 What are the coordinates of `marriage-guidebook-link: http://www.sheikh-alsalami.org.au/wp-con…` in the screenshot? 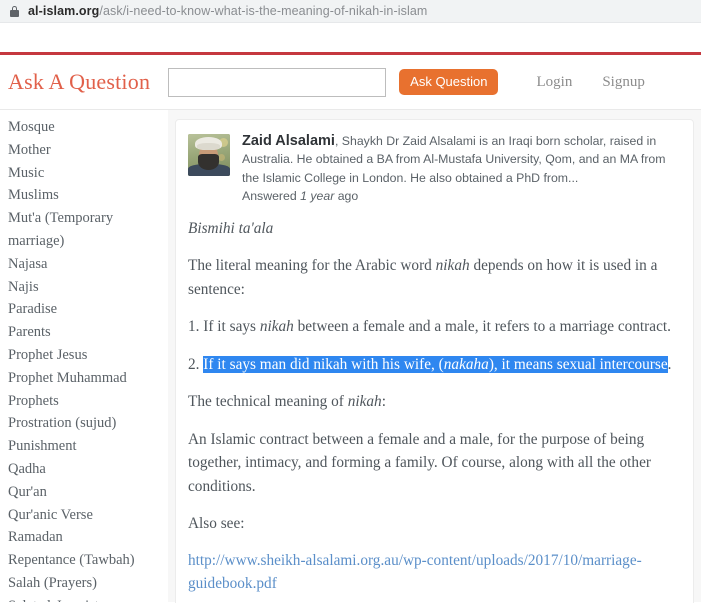 It's located at (415, 572).